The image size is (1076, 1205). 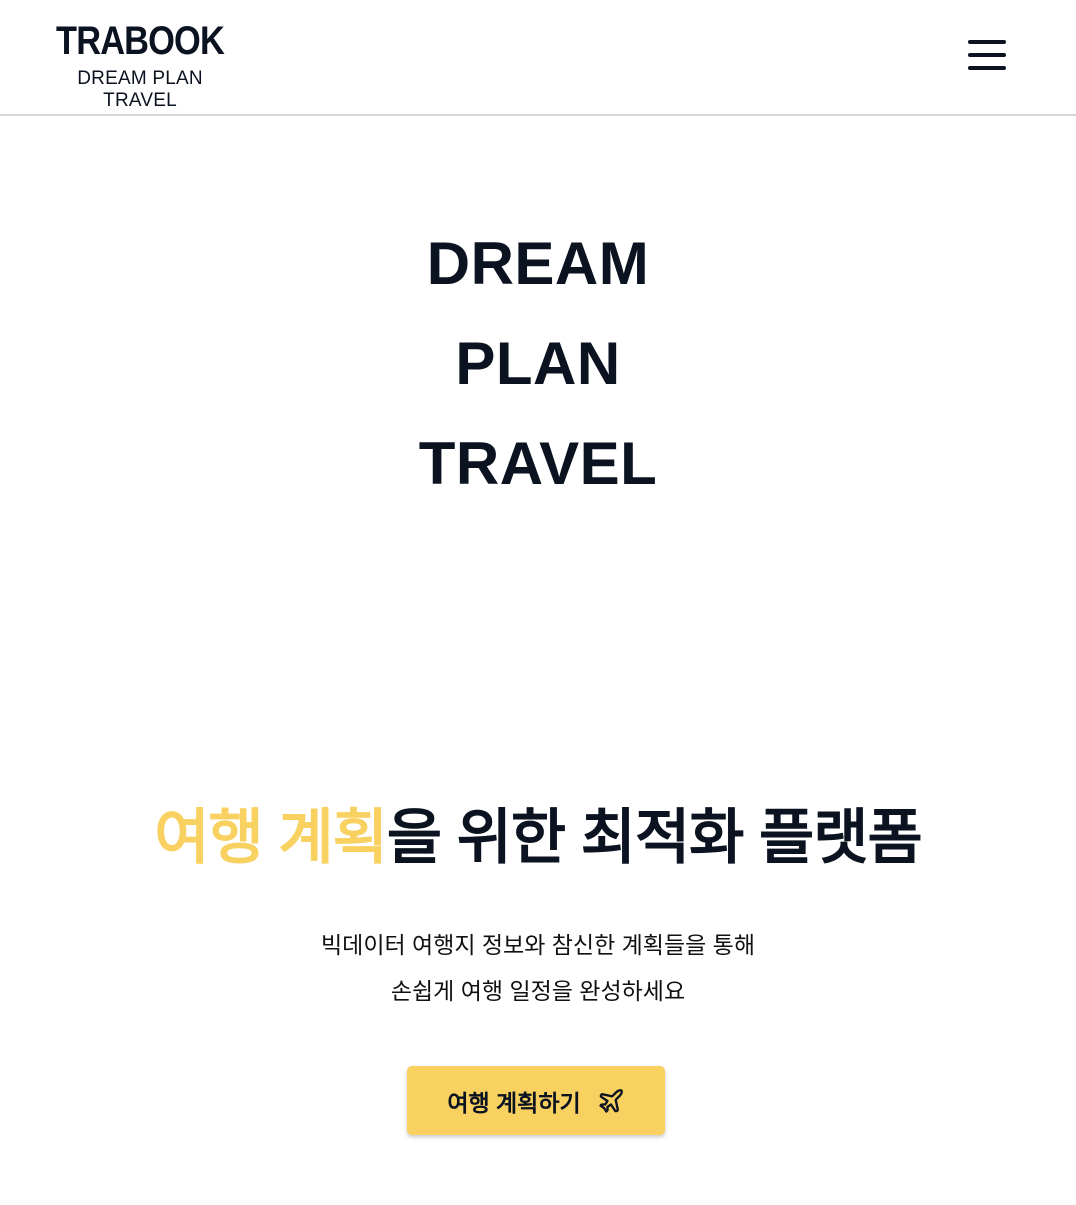 I want to click on headline-rest: 을 위한 최적화 플랫폼, so click(x=654, y=837).